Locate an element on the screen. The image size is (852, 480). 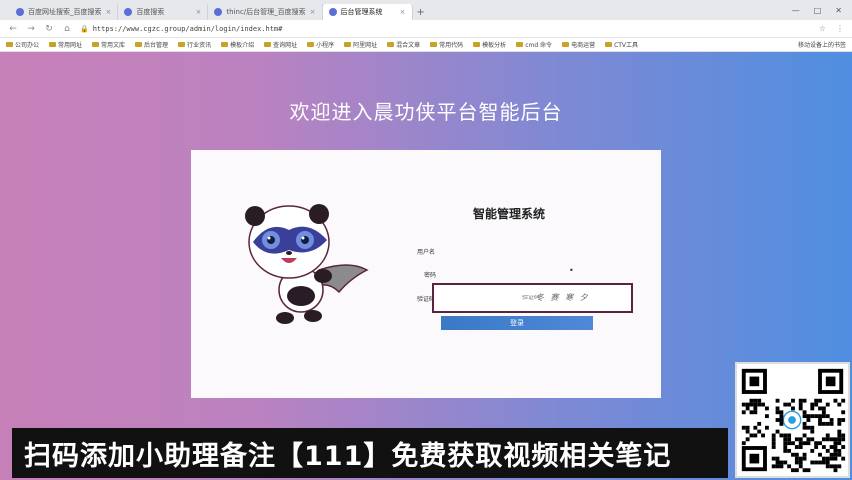
bookmark-item: 混合文章 is located at coordinates (403, 44).